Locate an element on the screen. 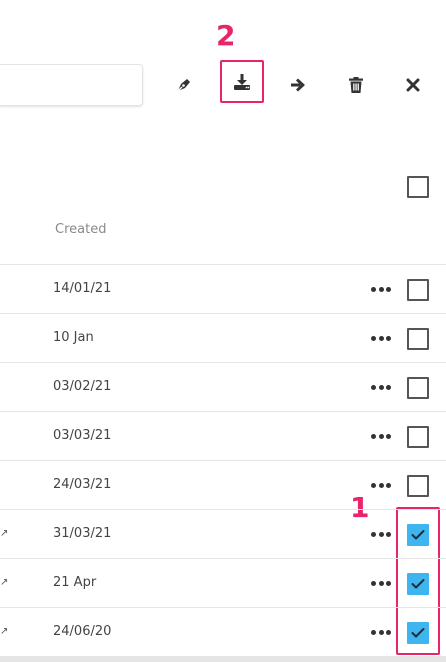  created-date: 03/03/21 is located at coordinates (82, 435).